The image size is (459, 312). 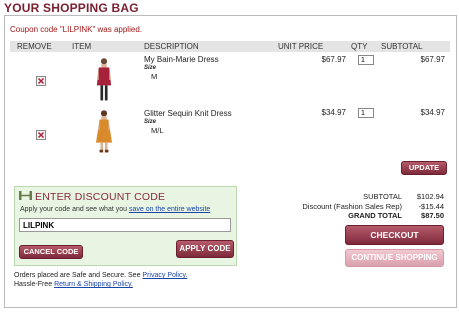 What do you see at coordinates (432, 112) in the screenshot?
I see `row-subtotal: $34.97` at bounding box center [432, 112].